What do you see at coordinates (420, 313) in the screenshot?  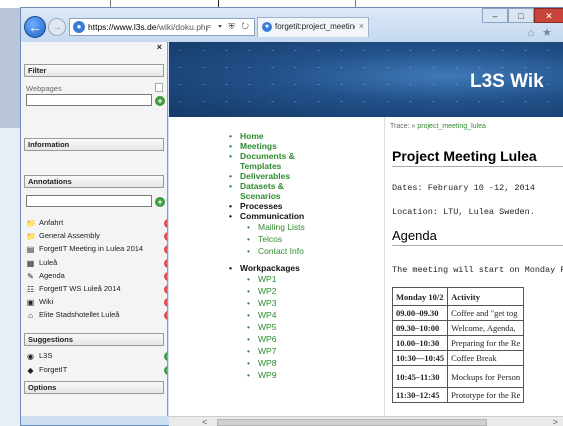 I see `time-cell: 09.00–09.30` at bounding box center [420, 313].